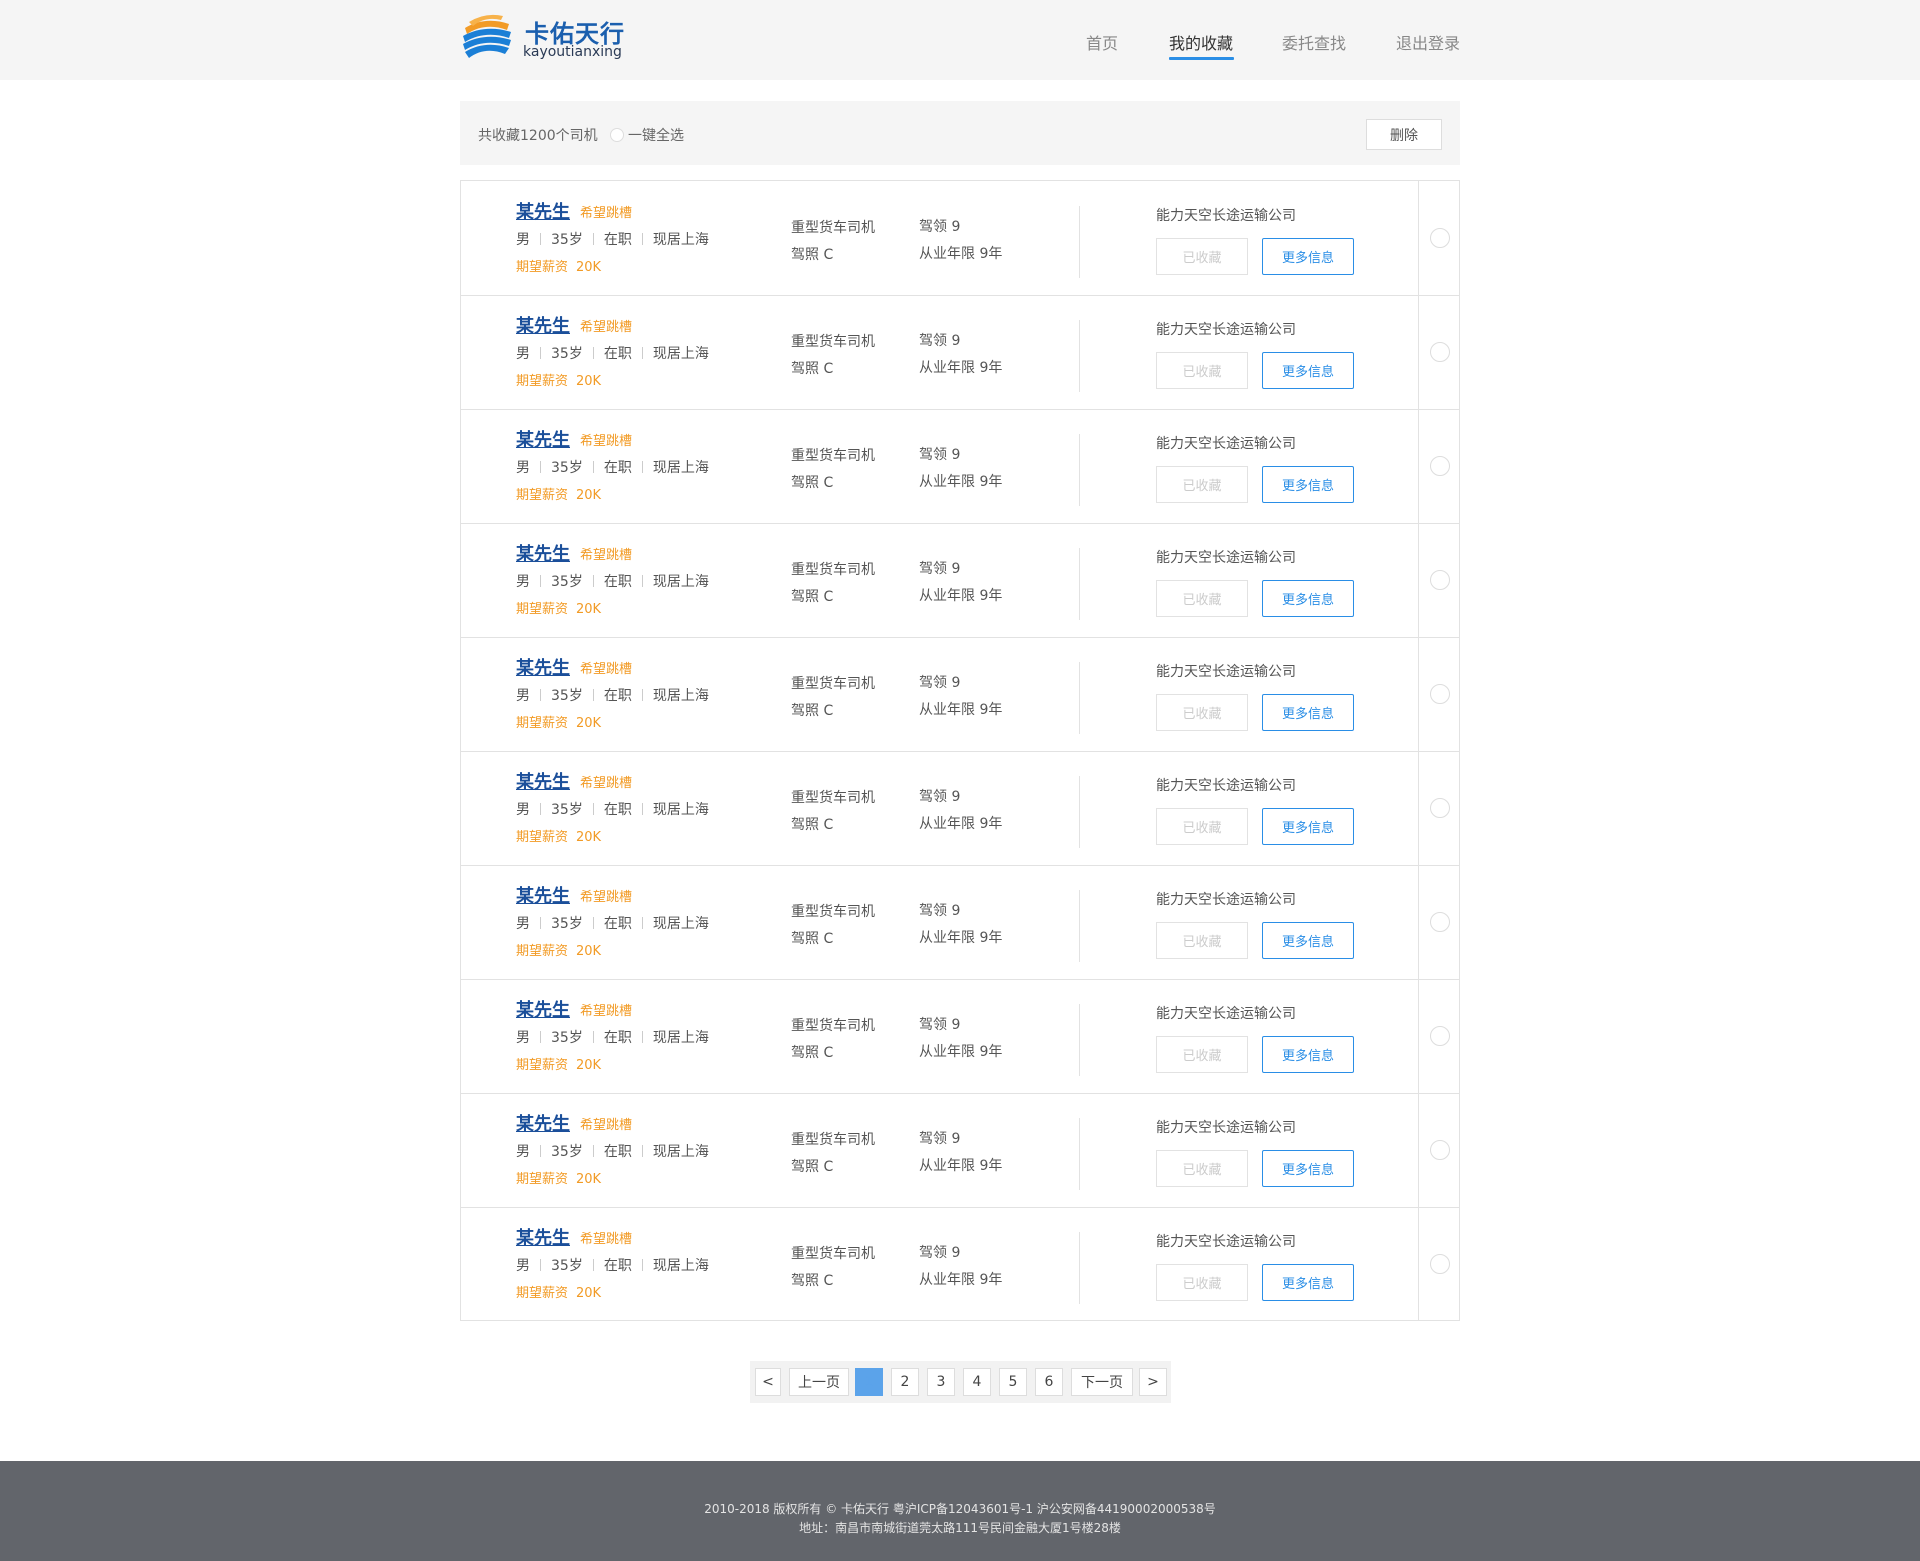 The image size is (1920, 1561). Describe the element at coordinates (1404, 134) in the screenshot. I see `delete-button: 删除` at that location.